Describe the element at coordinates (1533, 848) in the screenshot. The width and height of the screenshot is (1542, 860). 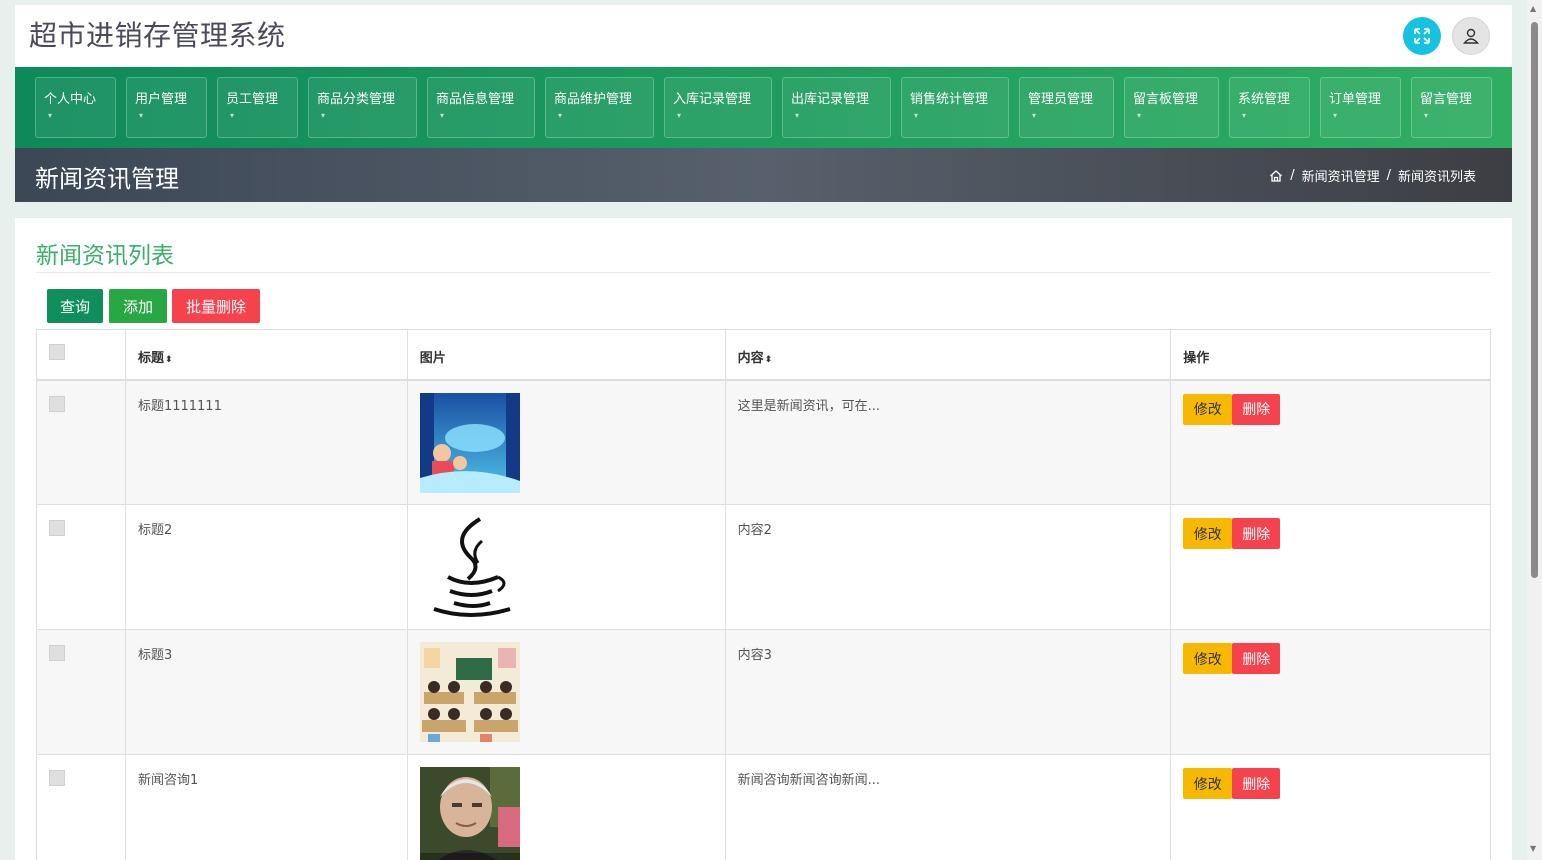
I see `scroll-down-icon: ▼` at that location.